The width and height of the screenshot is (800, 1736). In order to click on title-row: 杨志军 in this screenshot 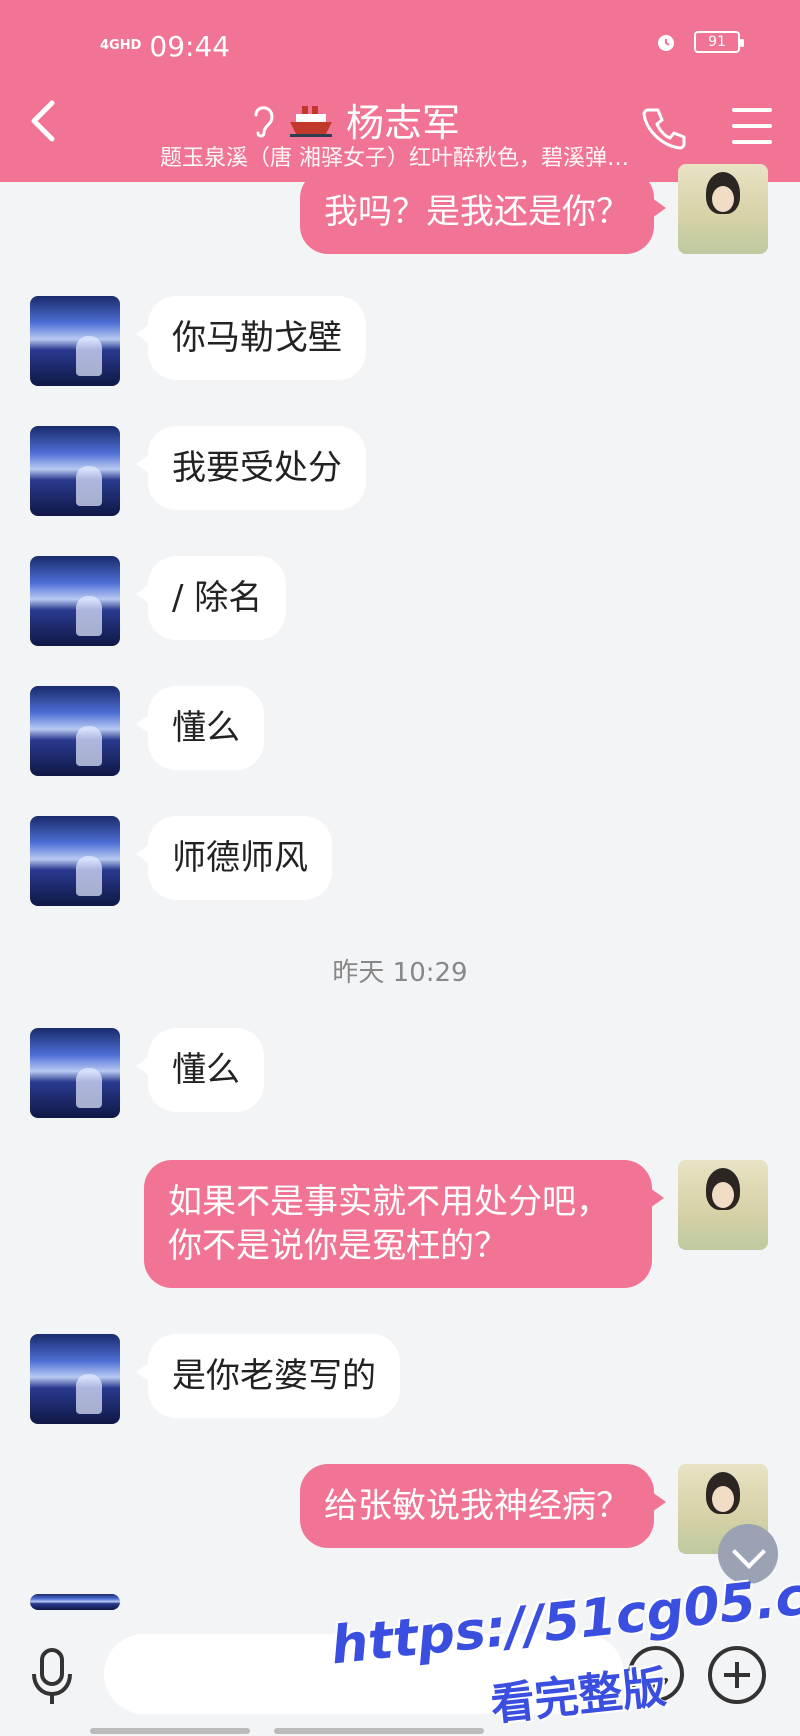, I will do `click(355, 119)`.